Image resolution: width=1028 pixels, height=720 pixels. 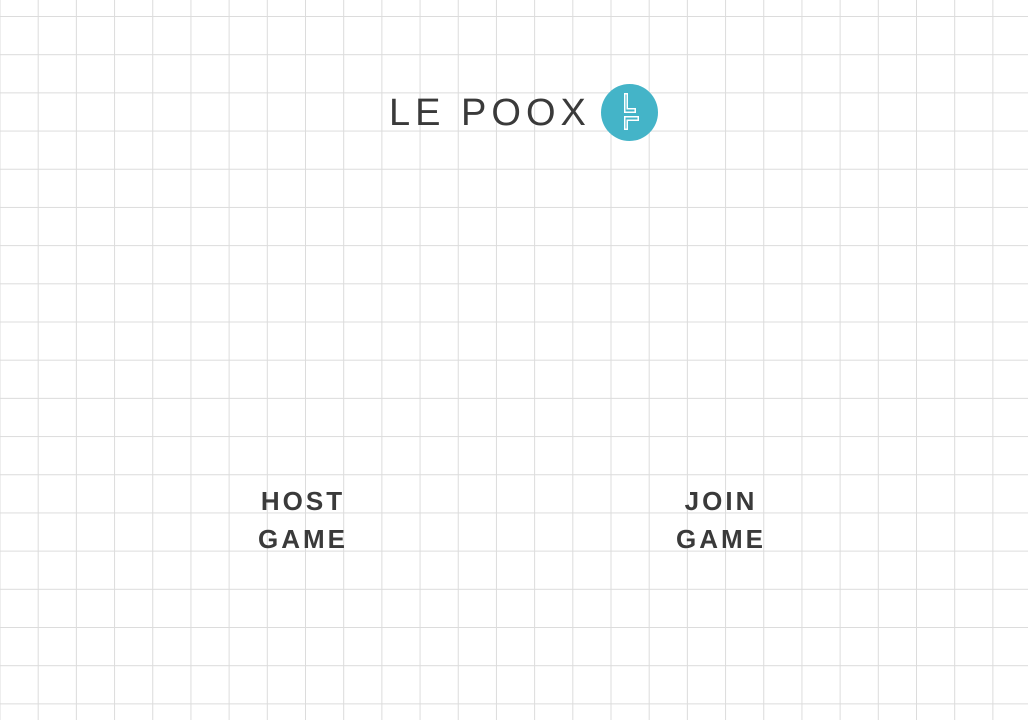 I want to click on header: LE POOX, so click(x=514, y=113).